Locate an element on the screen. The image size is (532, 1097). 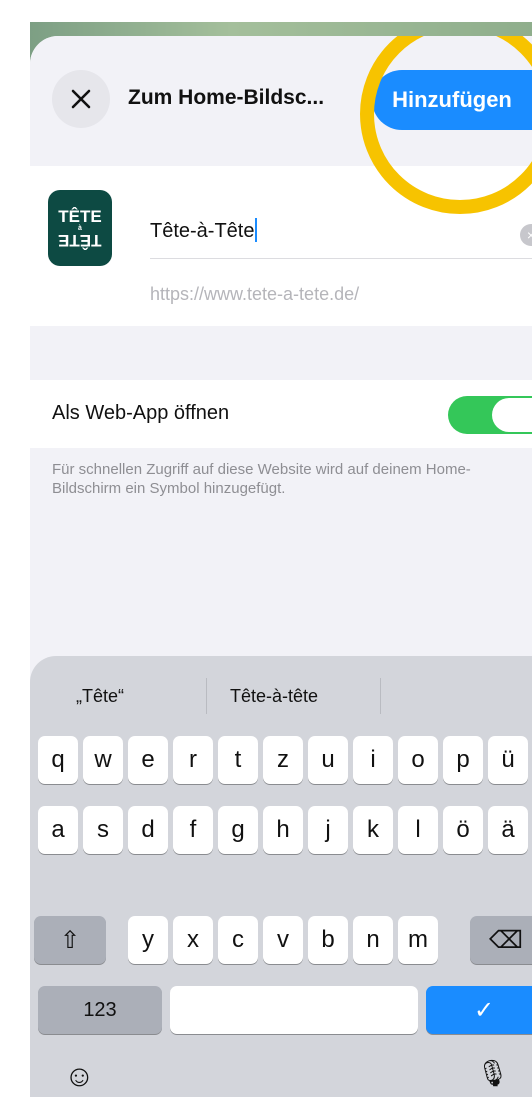
app-icon: TÊTE à TÊTE is located at coordinates (80, 228).